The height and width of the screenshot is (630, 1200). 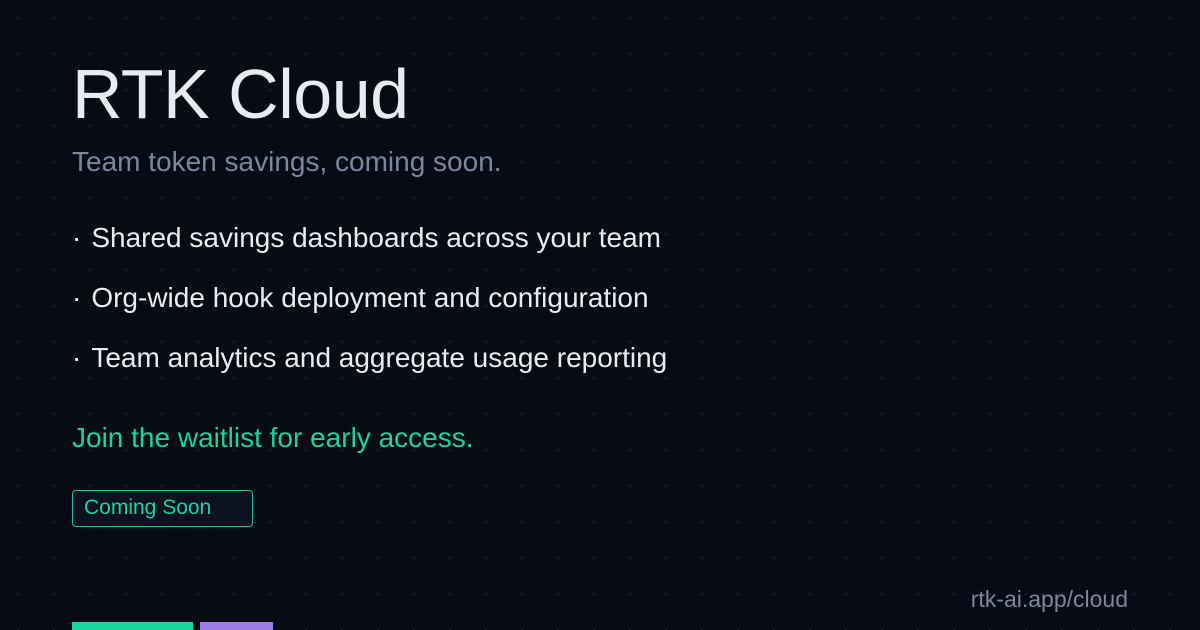 What do you see at coordinates (236, 626) in the screenshot?
I see `accent-bar-purple` at bounding box center [236, 626].